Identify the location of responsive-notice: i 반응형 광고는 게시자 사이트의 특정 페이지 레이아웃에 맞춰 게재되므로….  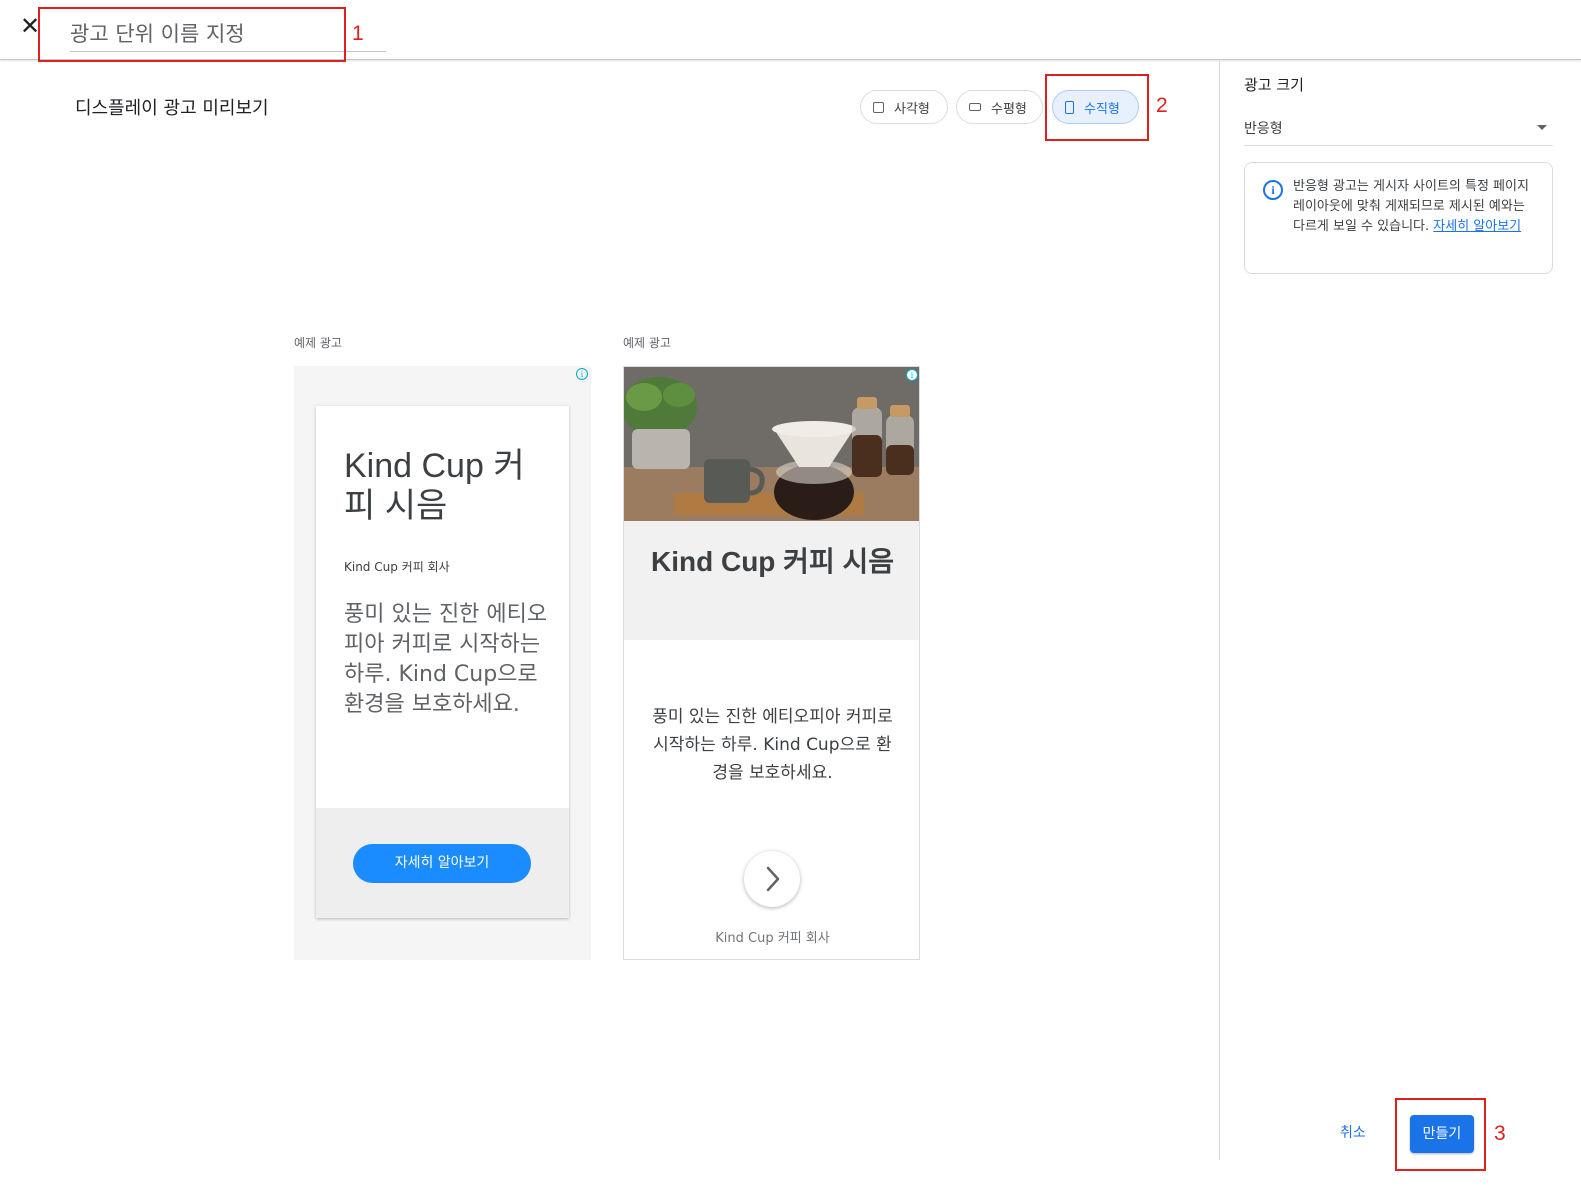
(1398, 218).